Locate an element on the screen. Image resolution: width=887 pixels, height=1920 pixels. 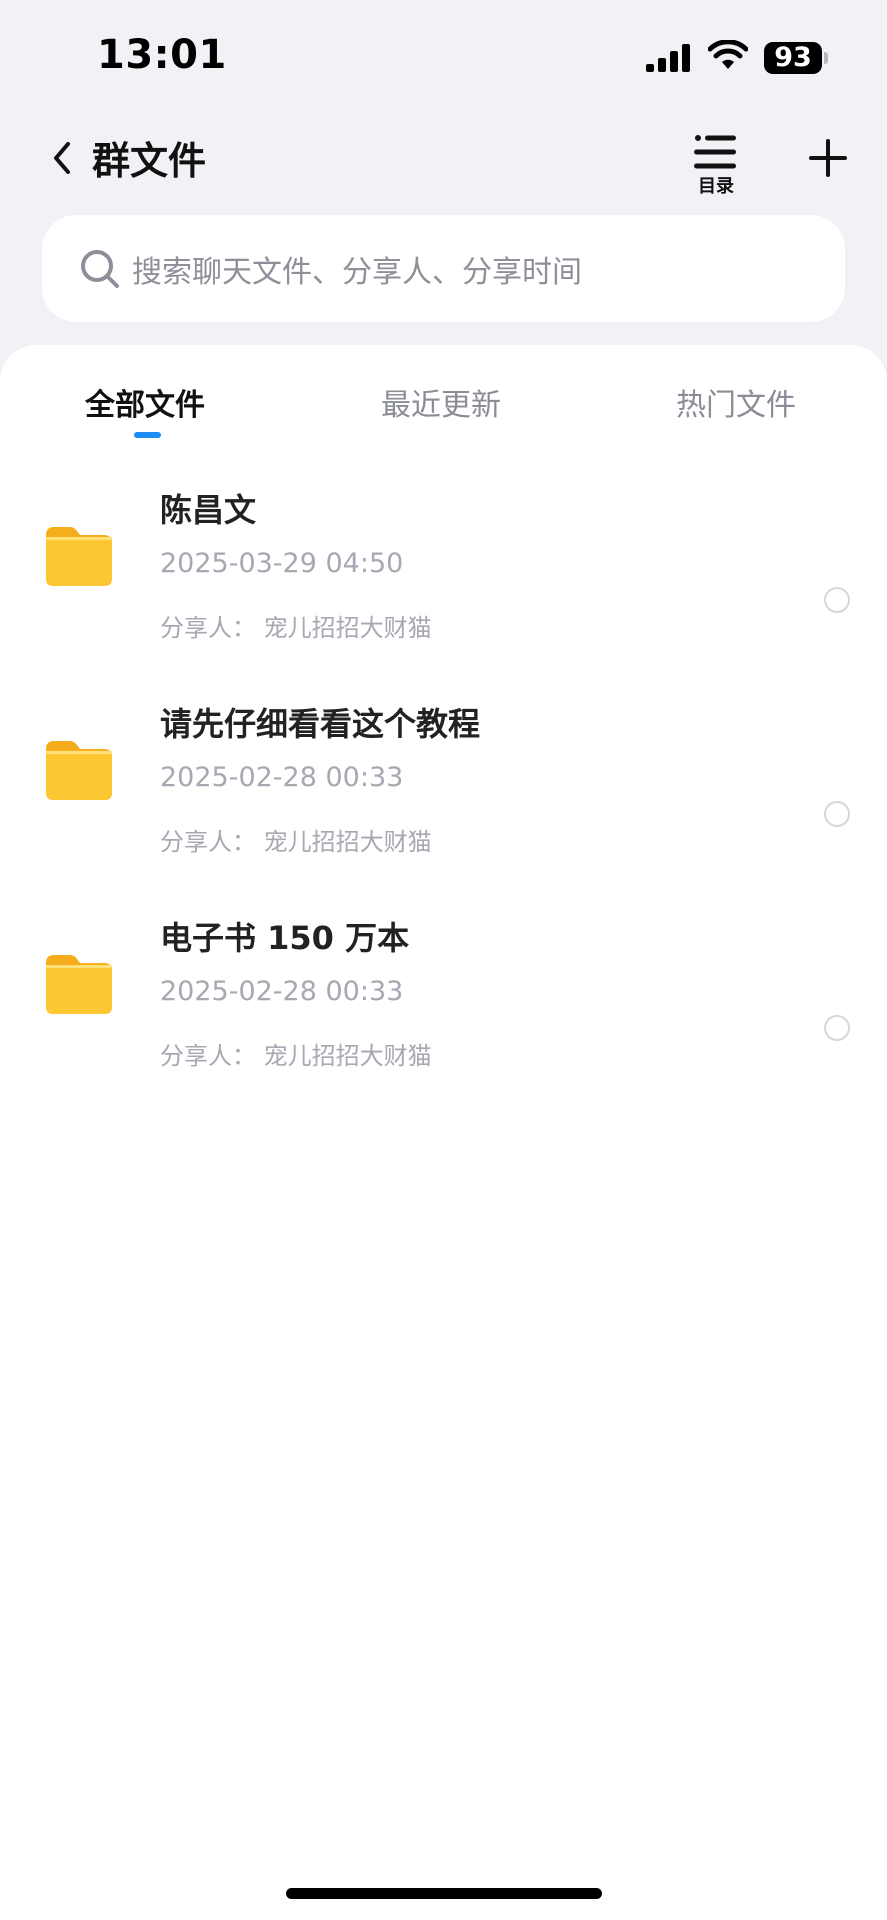
add-icon is located at coordinates (828, 158).